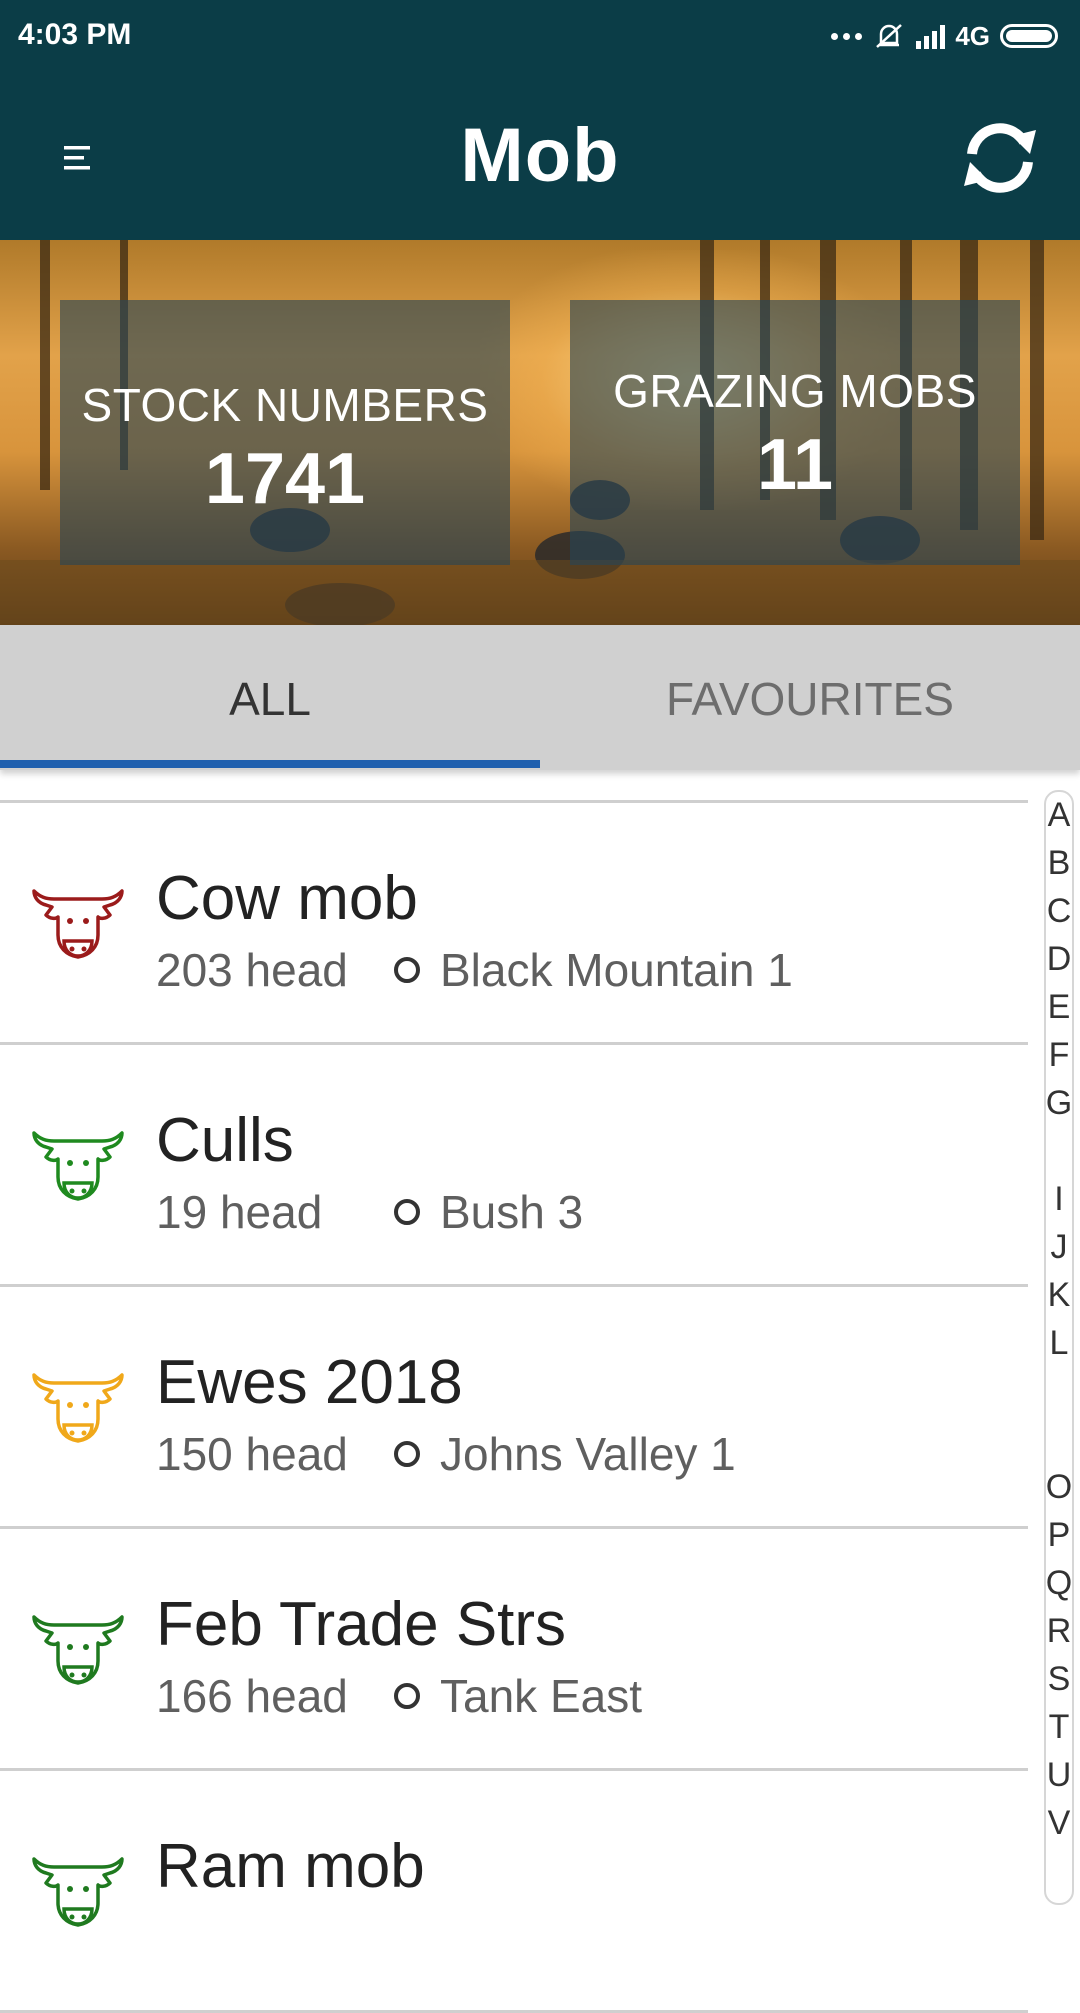 The image size is (1080, 2013). Describe the element at coordinates (309, 1382) in the screenshot. I see `mob-name: Ewes 2018` at that location.